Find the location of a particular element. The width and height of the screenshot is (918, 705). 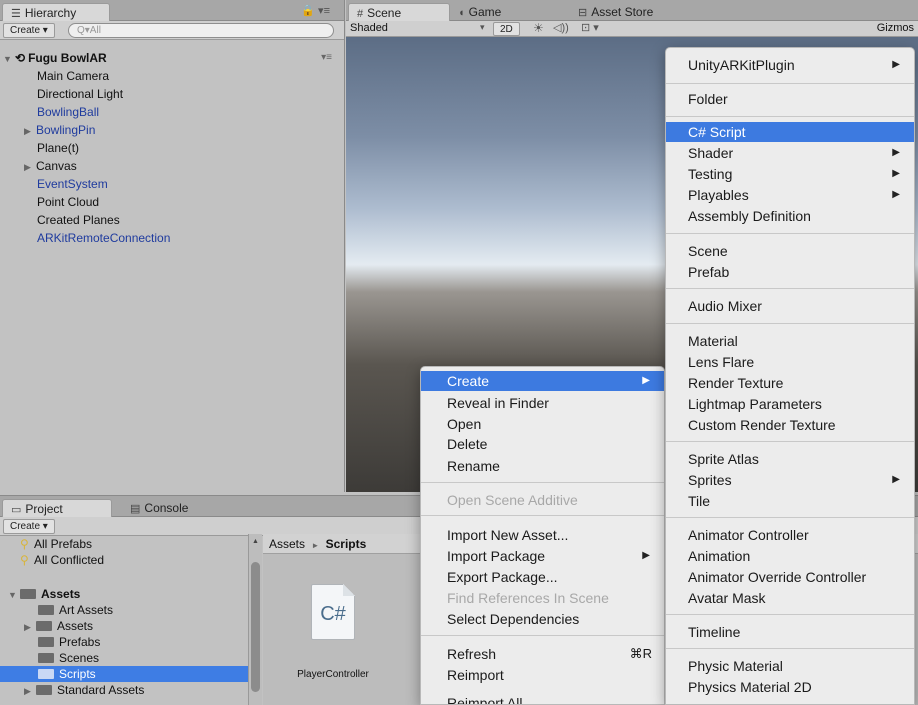

hierarchy-item-directional-light: Directional Light is located at coordinates (172, 94).